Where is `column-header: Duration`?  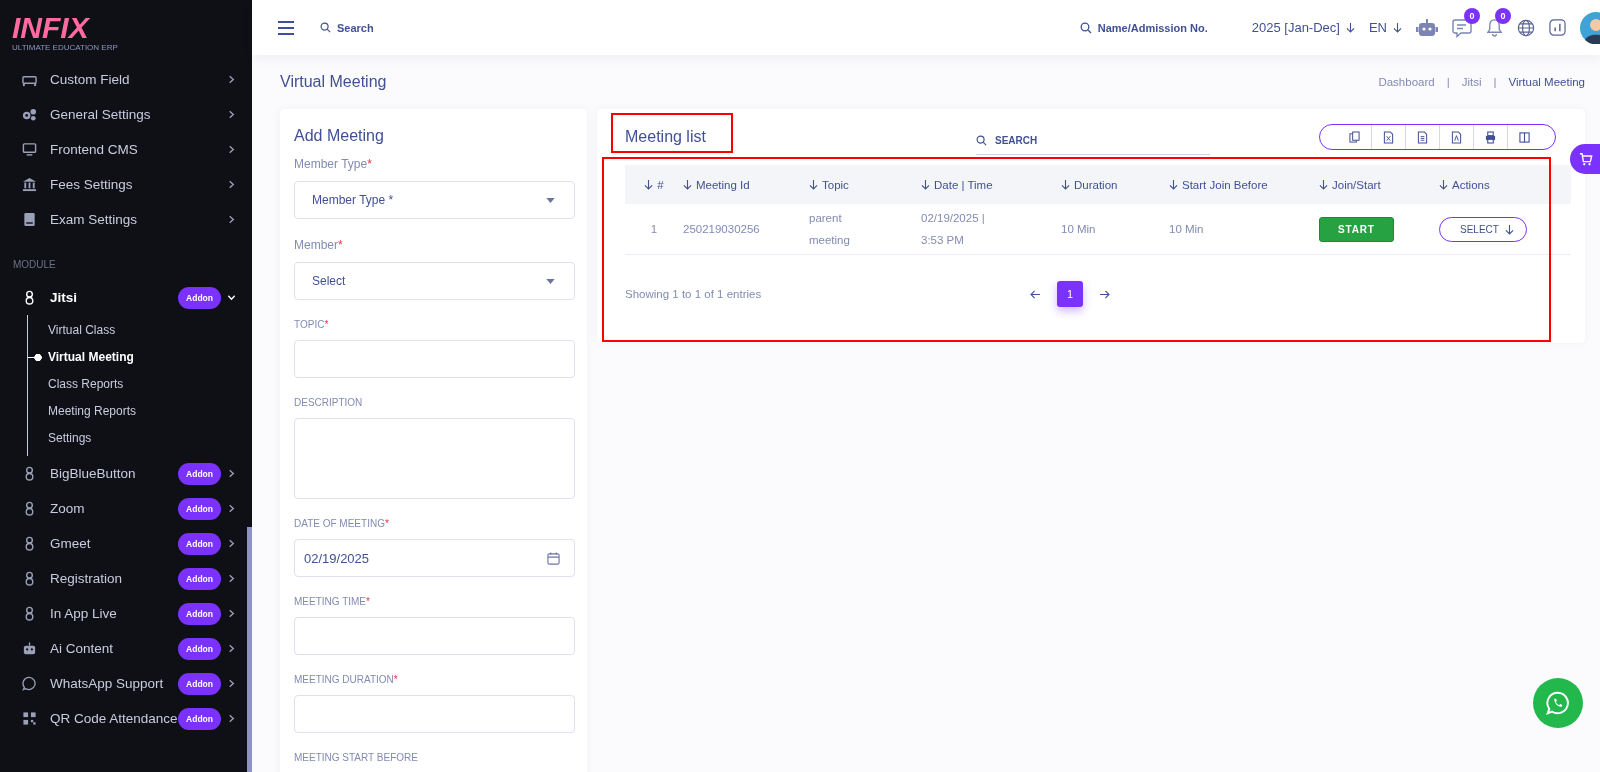
column-header: Duration is located at coordinates (1115, 184).